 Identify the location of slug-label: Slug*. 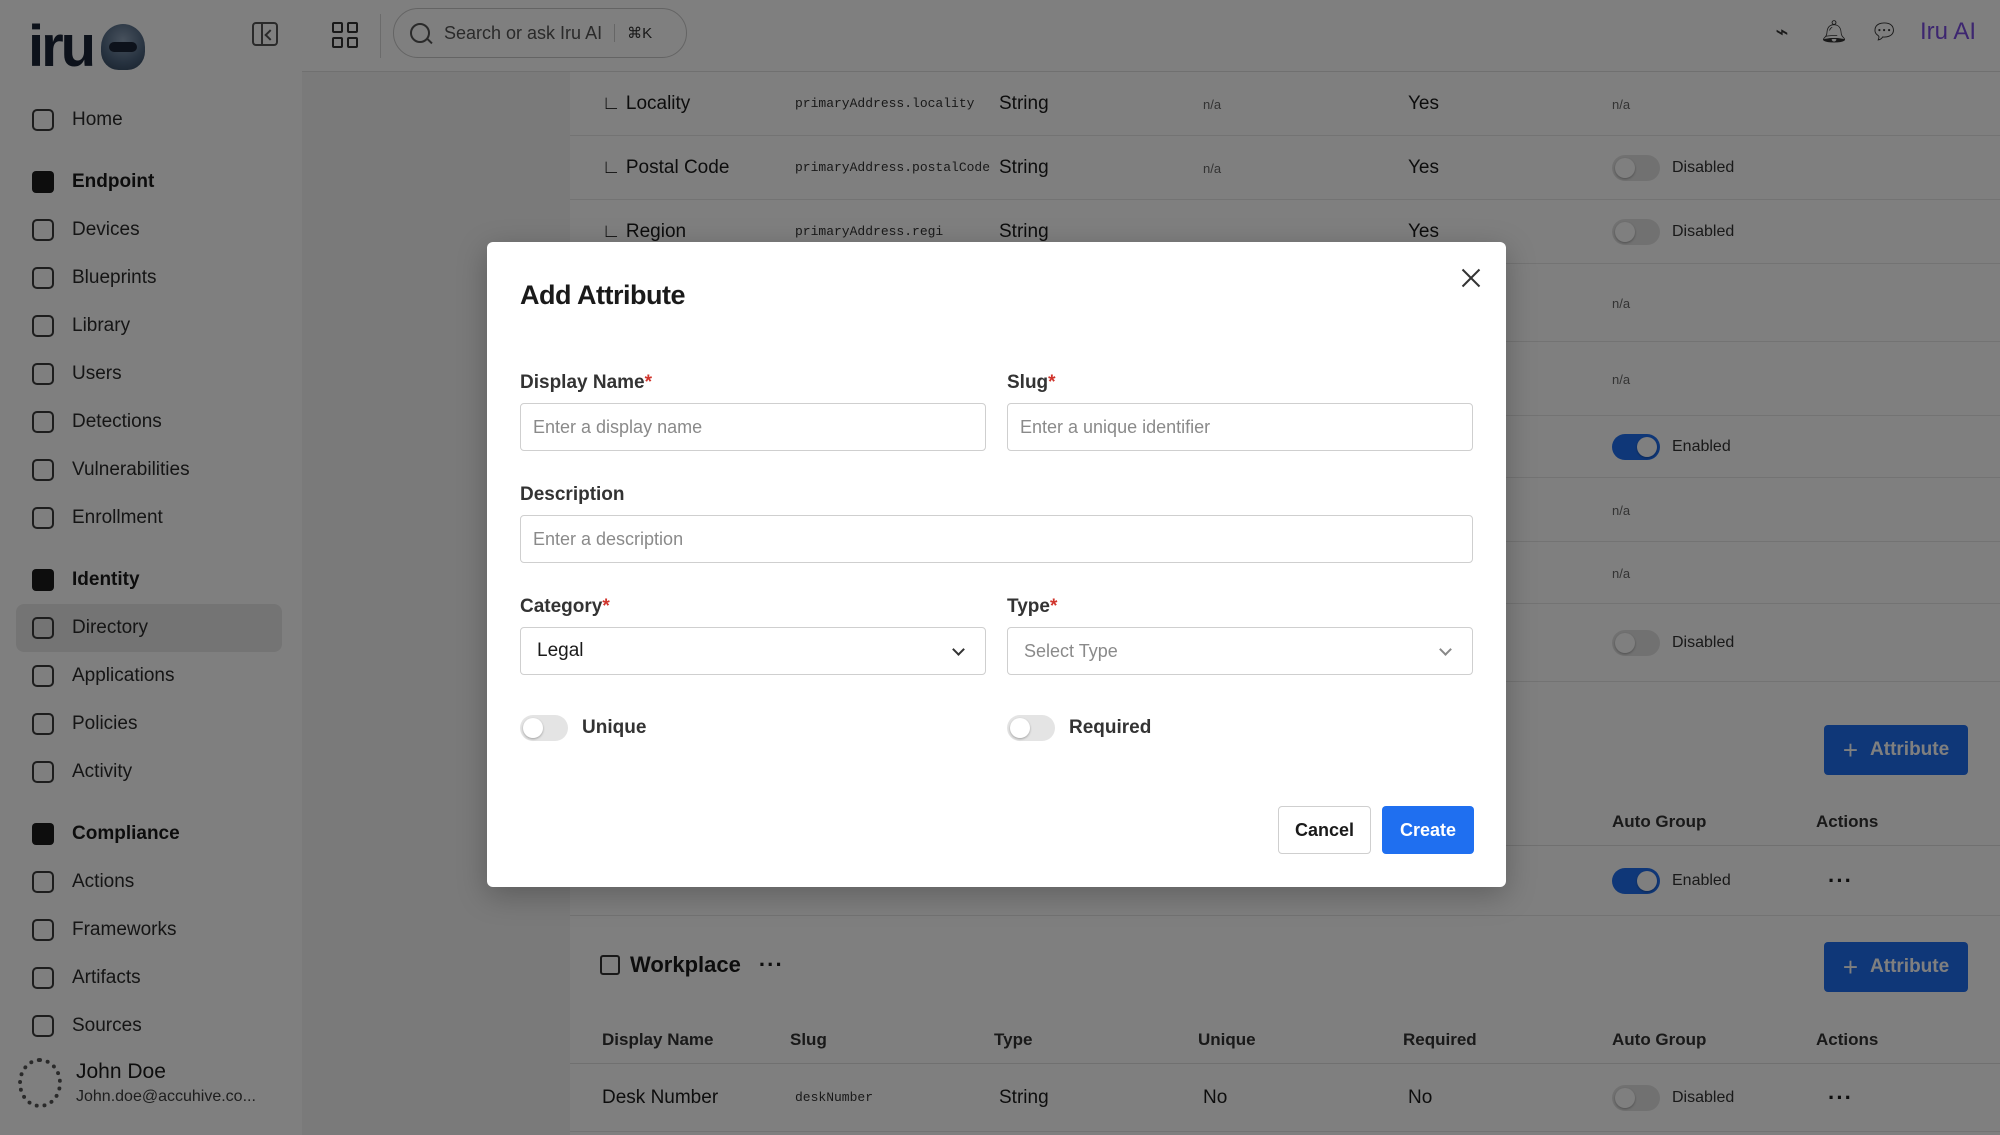
(1031, 383).